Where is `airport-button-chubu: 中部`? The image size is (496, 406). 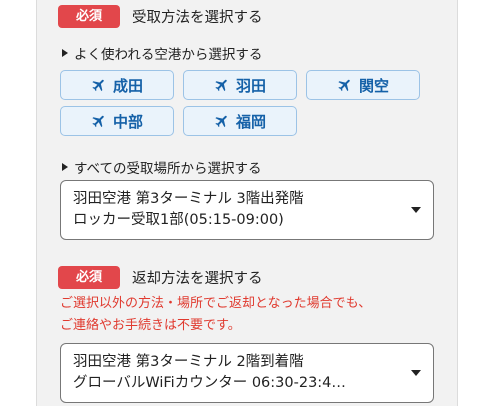 airport-button-chubu: 中部 is located at coordinates (117, 121).